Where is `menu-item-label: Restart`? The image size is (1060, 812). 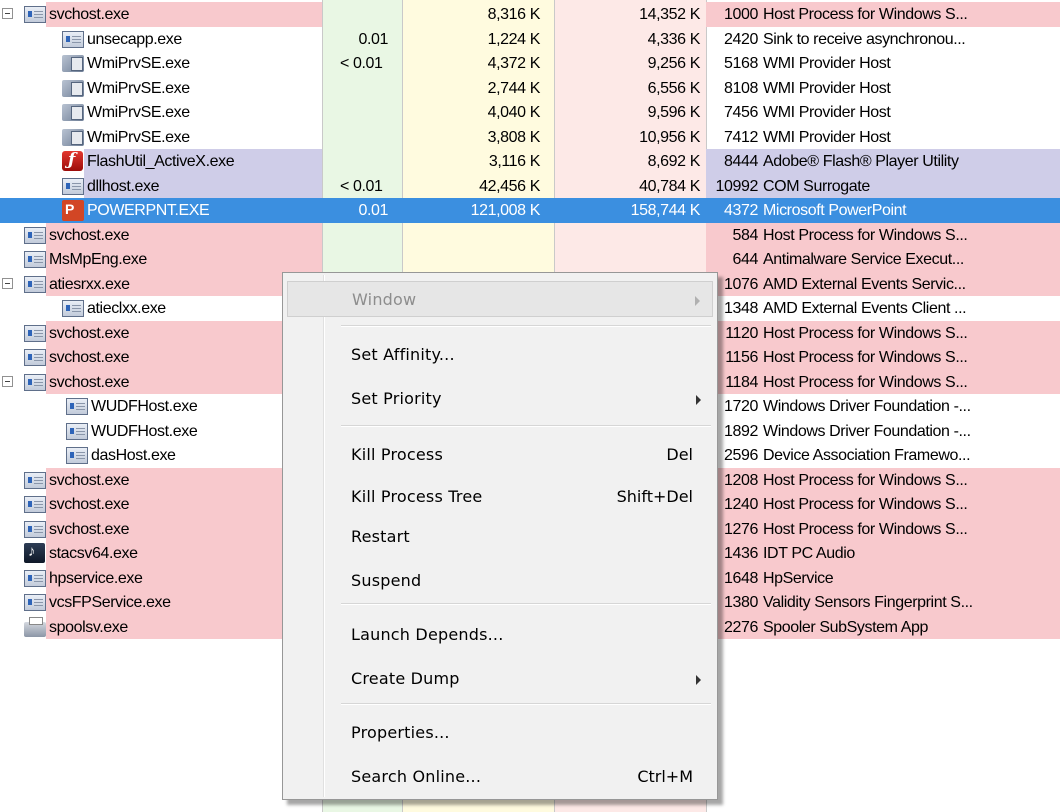 menu-item-label: Restart is located at coordinates (380, 536).